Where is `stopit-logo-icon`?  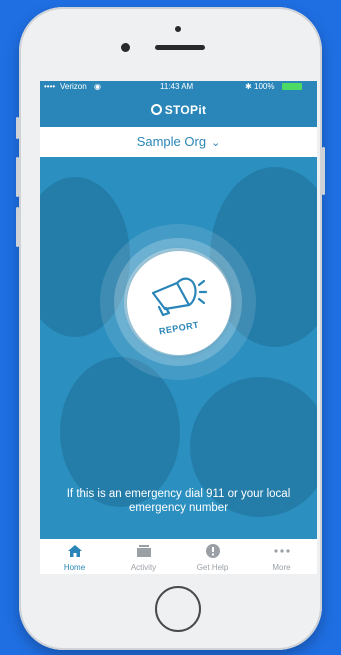 stopit-logo-icon is located at coordinates (156, 109).